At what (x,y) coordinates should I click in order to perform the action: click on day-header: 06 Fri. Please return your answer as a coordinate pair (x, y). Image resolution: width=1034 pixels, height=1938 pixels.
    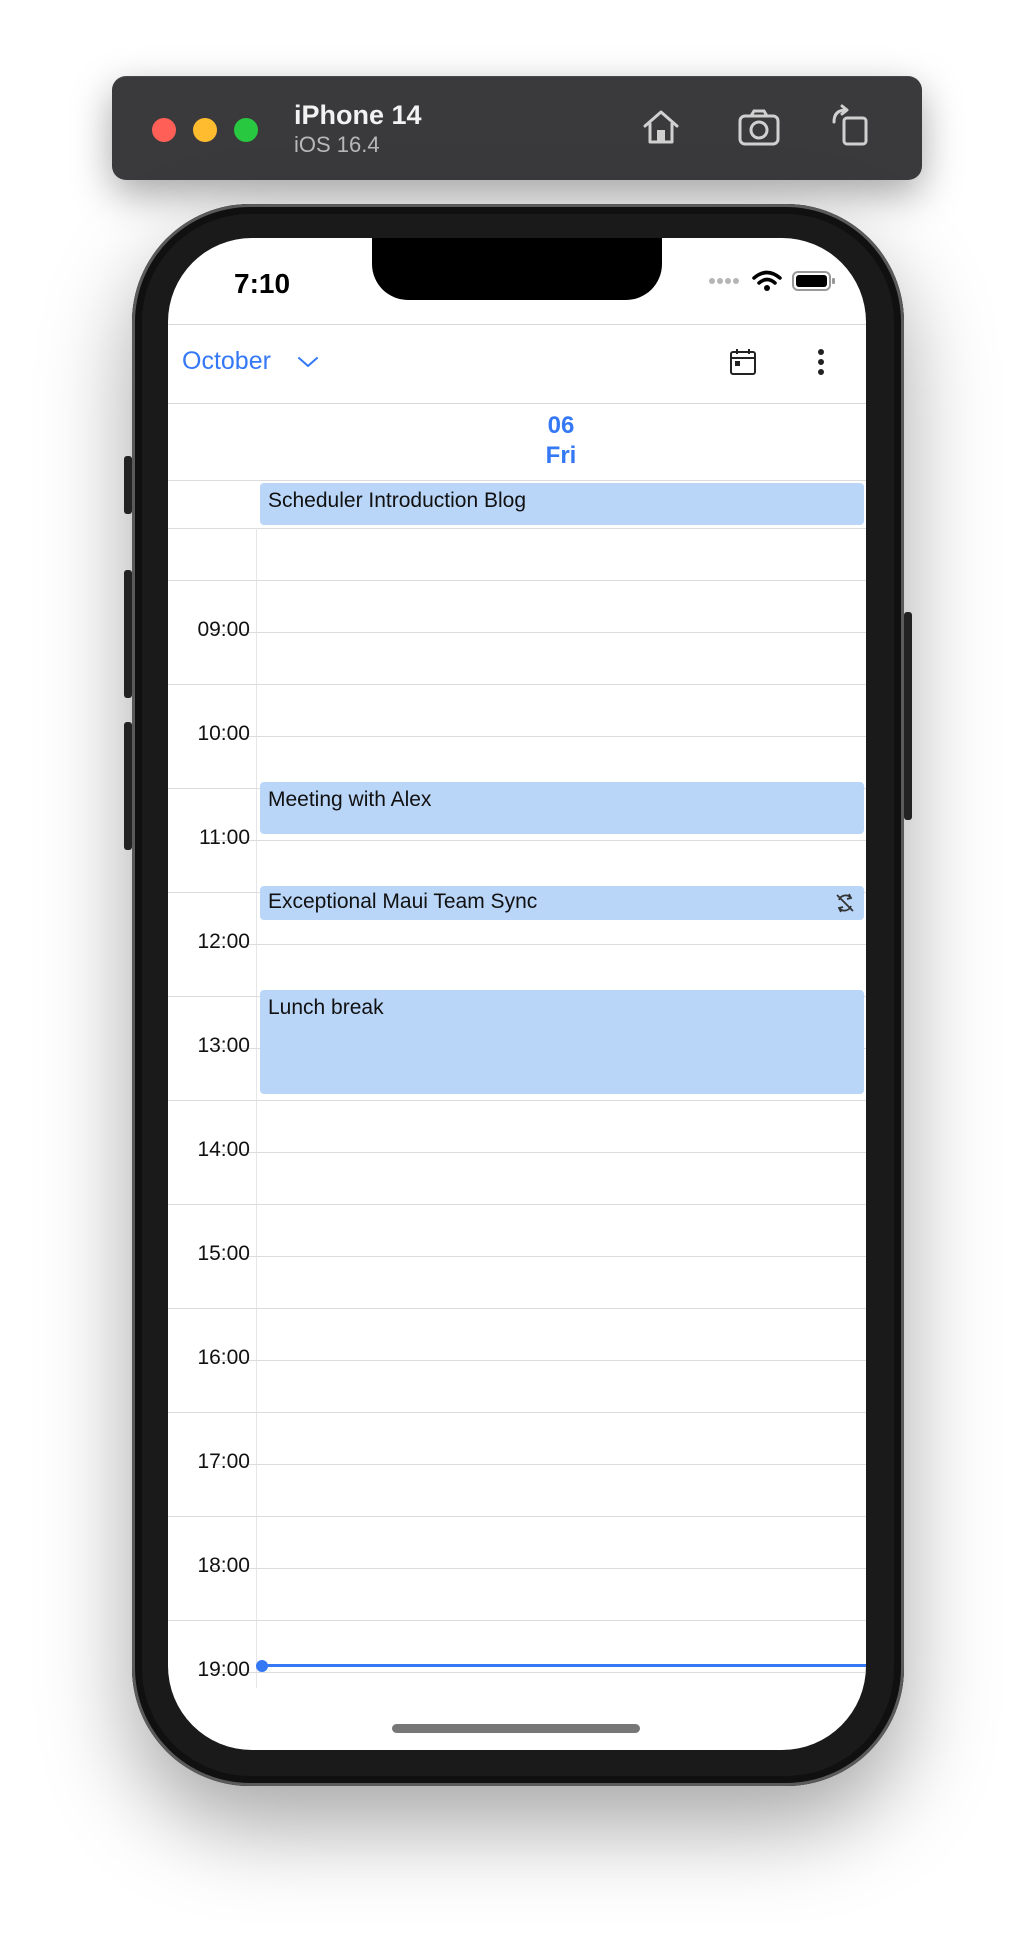
    Looking at the image, I should click on (517, 442).